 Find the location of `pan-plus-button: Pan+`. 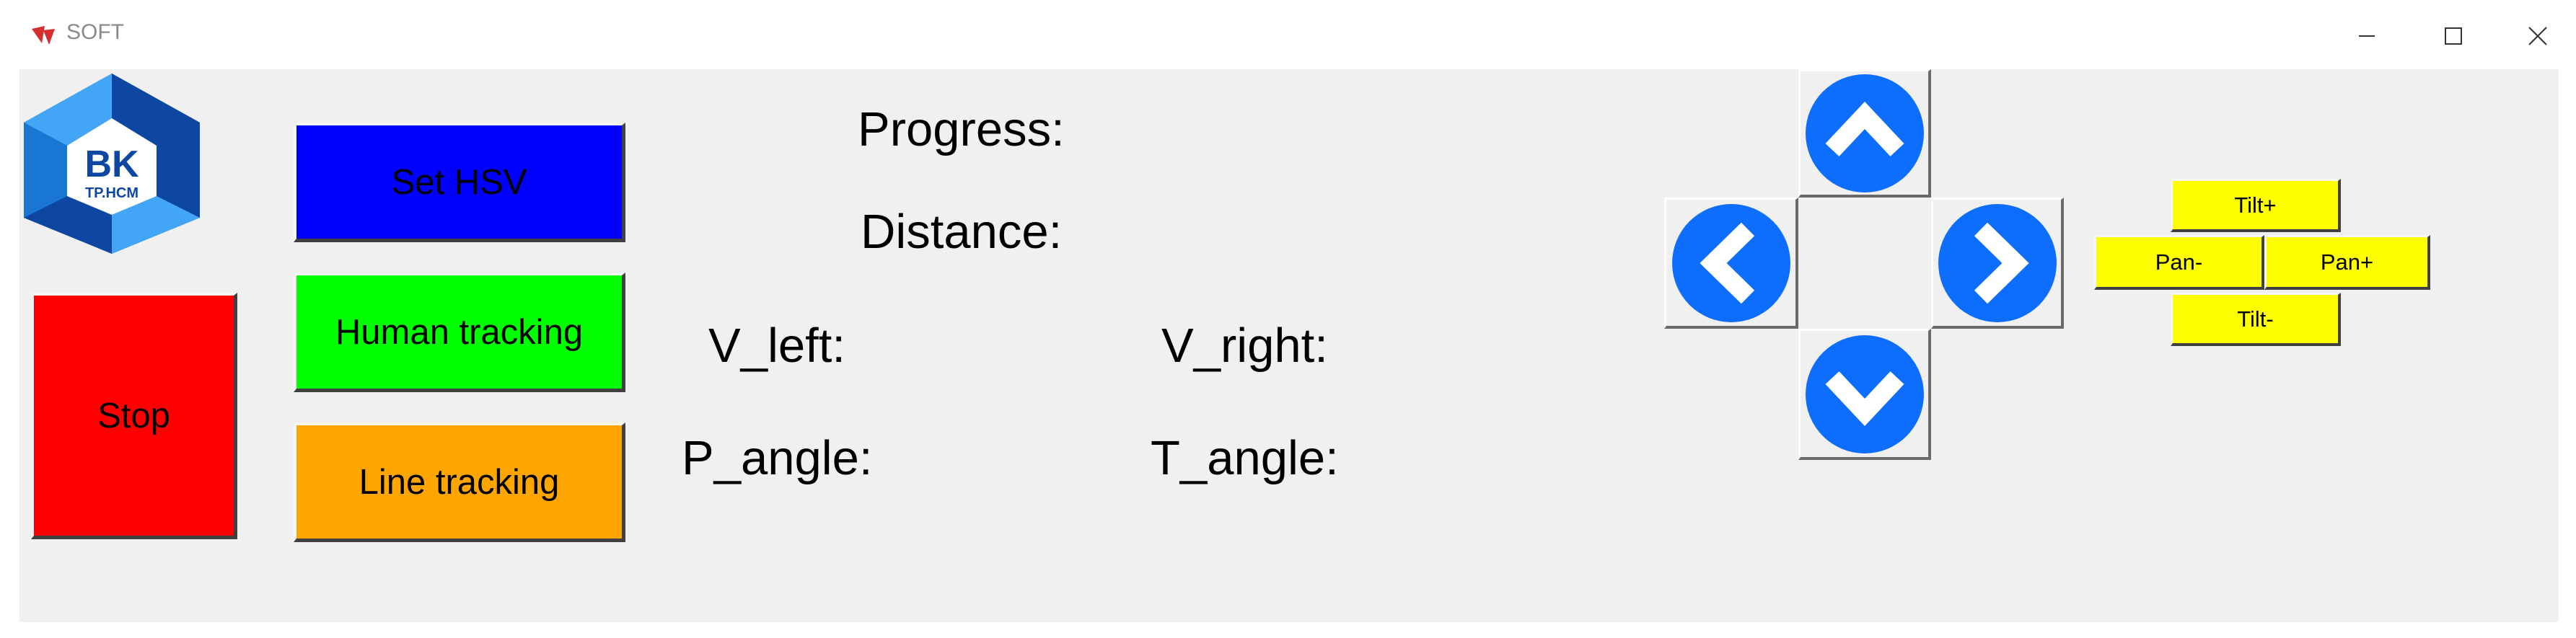

pan-plus-button: Pan+ is located at coordinates (2347, 262).